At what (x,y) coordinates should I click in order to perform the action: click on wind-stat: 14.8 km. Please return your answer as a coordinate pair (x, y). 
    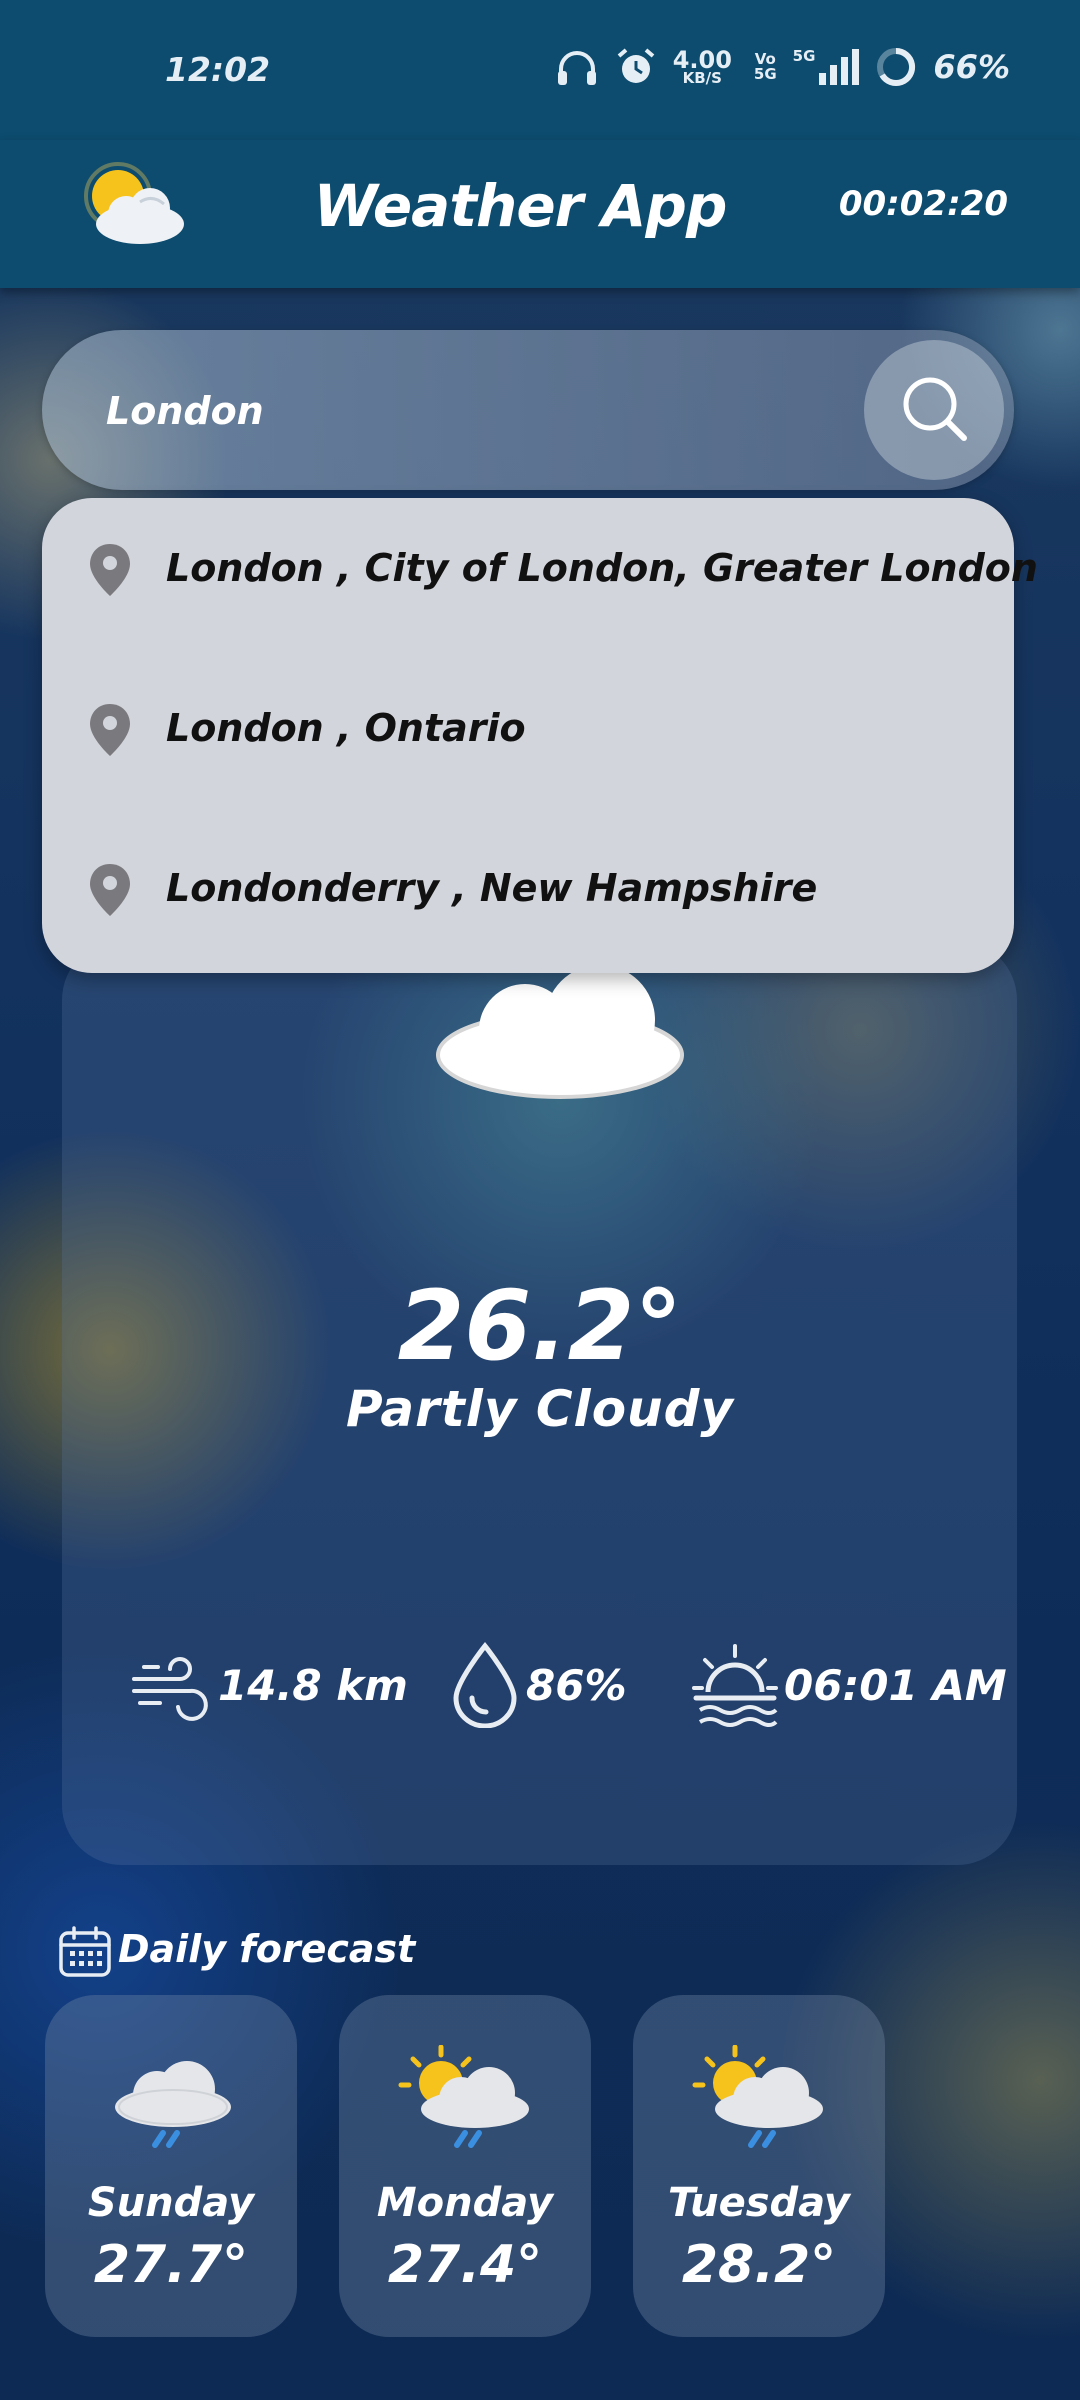
    Looking at the image, I should click on (269, 1685).